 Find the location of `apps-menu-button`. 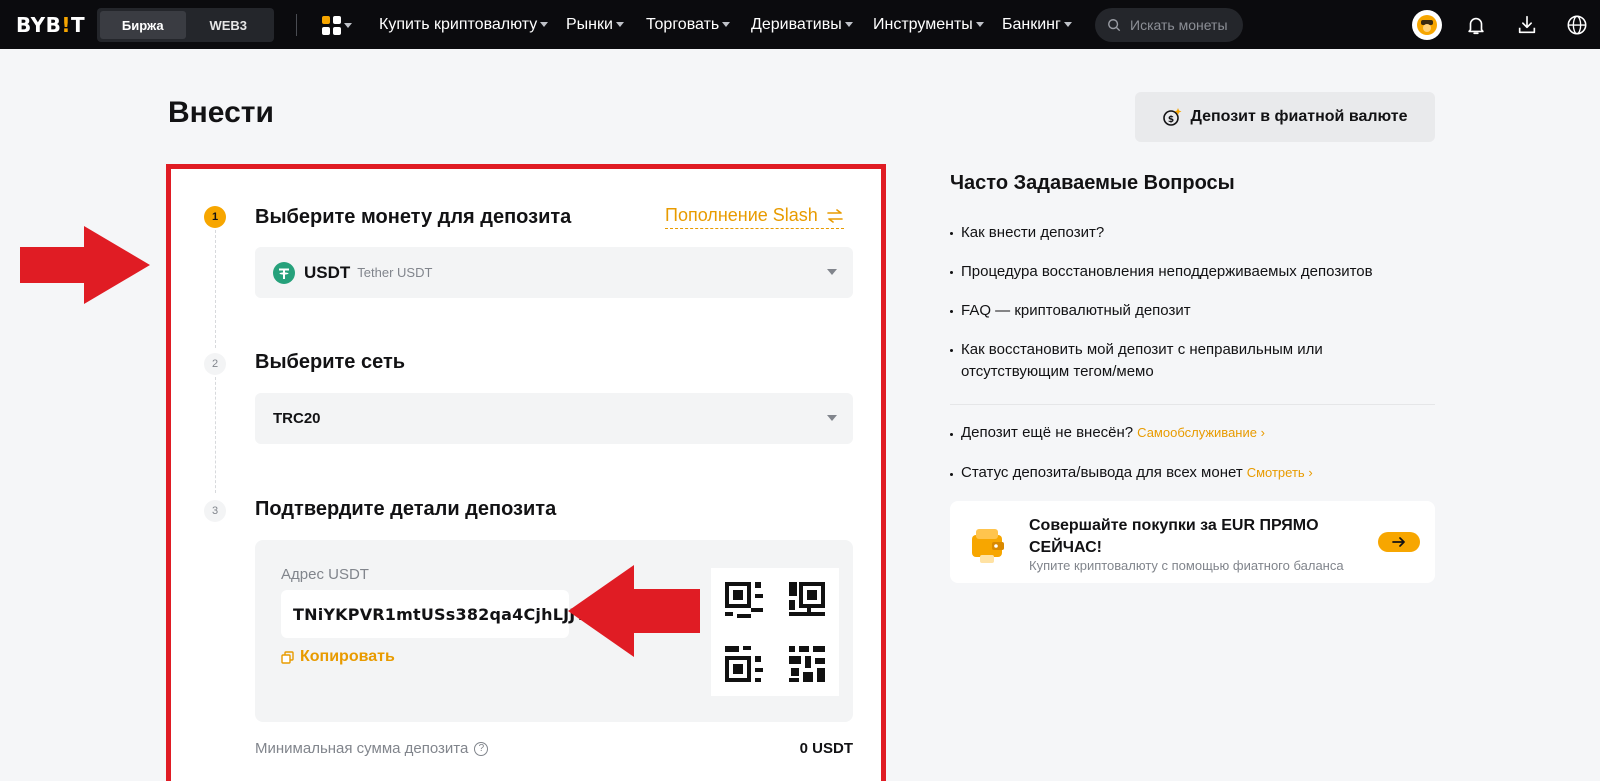

apps-menu-button is located at coordinates (337, 25).